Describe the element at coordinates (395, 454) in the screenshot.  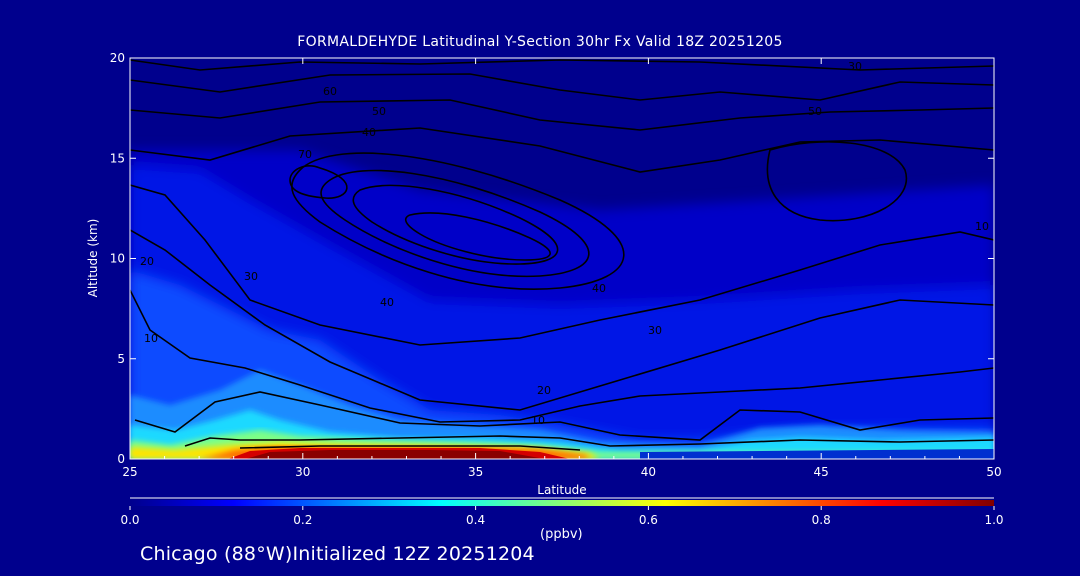
I see `field-layer-dark-red` at that location.